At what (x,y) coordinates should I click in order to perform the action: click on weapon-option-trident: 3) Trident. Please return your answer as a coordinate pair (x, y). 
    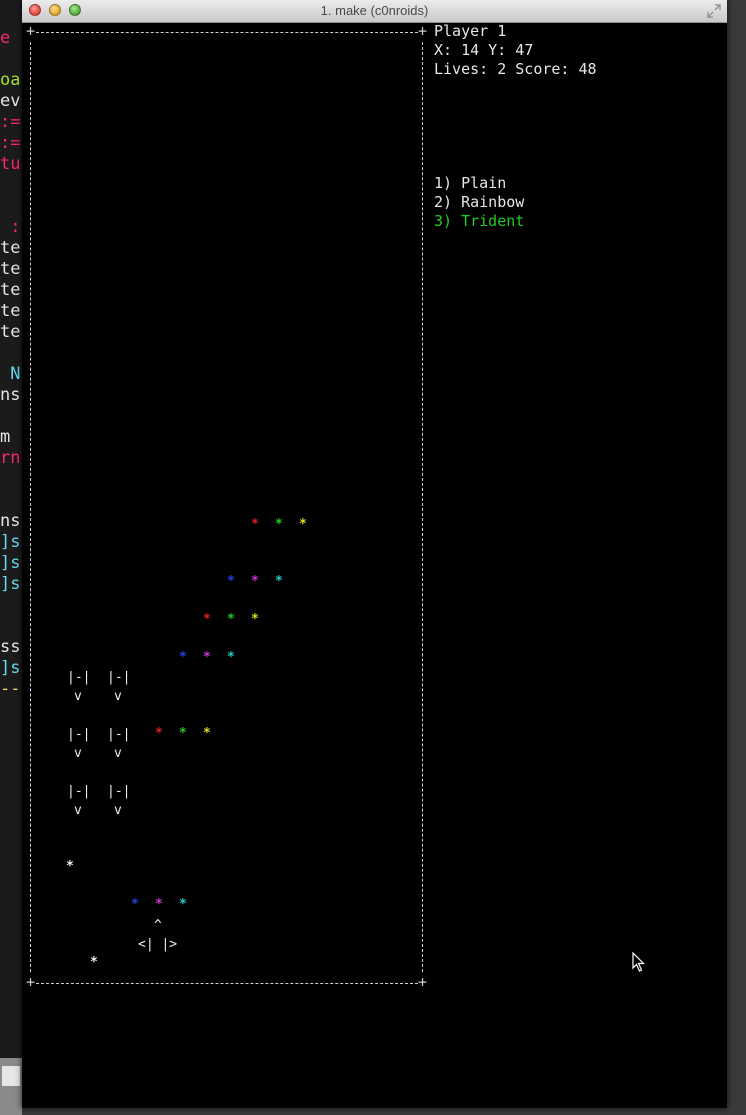
    Looking at the image, I should click on (479, 221).